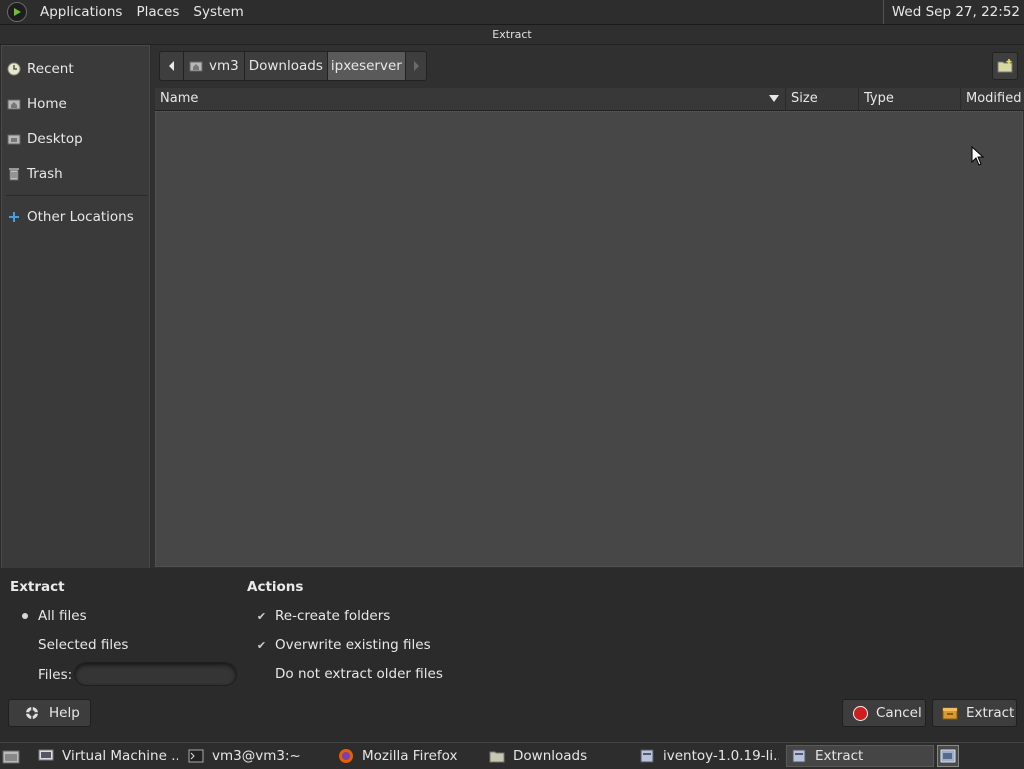  What do you see at coordinates (64, 713) in the screenshot?
I see `button-label: Help` at bounding box center [64, 713].